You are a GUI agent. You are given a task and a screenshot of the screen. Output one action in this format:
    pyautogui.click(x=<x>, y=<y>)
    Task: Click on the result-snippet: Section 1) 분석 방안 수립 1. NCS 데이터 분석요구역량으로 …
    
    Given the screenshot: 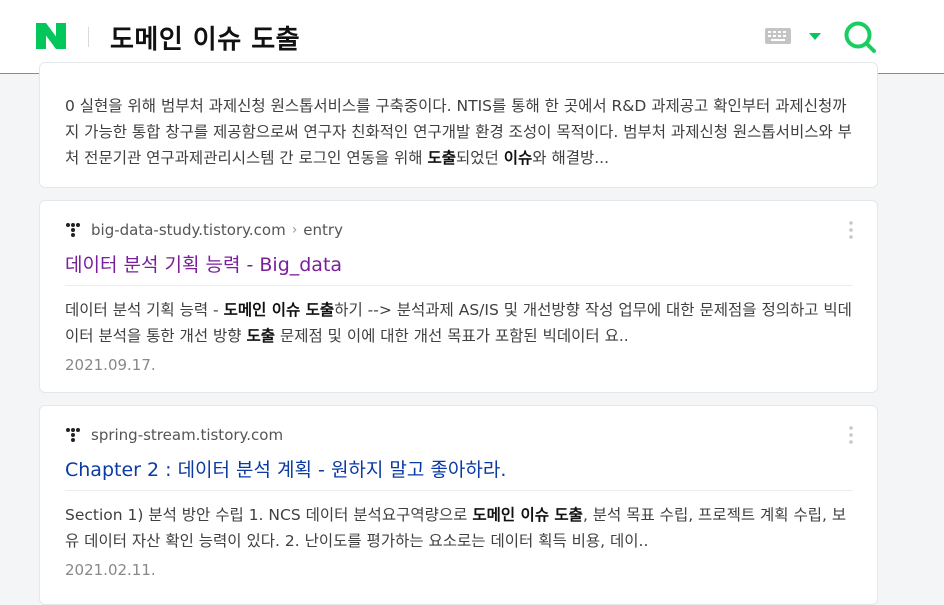 What is the action you would take?
    pyautogui.click(x=460, y=528)
    